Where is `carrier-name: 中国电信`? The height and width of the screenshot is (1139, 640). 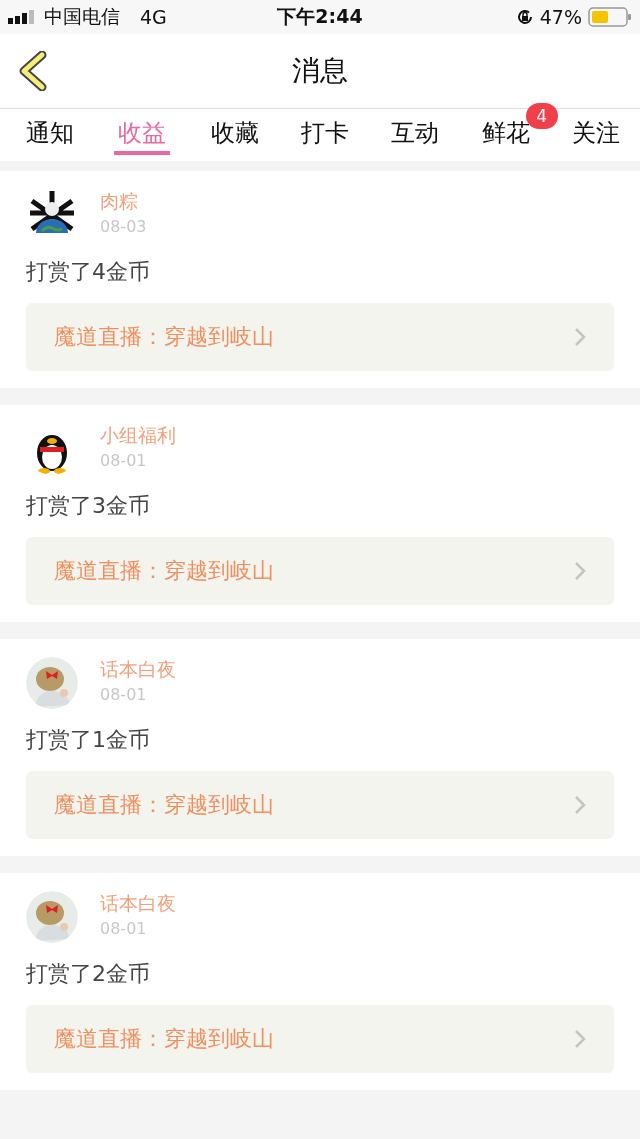 carrier-name: 中国电信 is located at coordinates (82, 16).